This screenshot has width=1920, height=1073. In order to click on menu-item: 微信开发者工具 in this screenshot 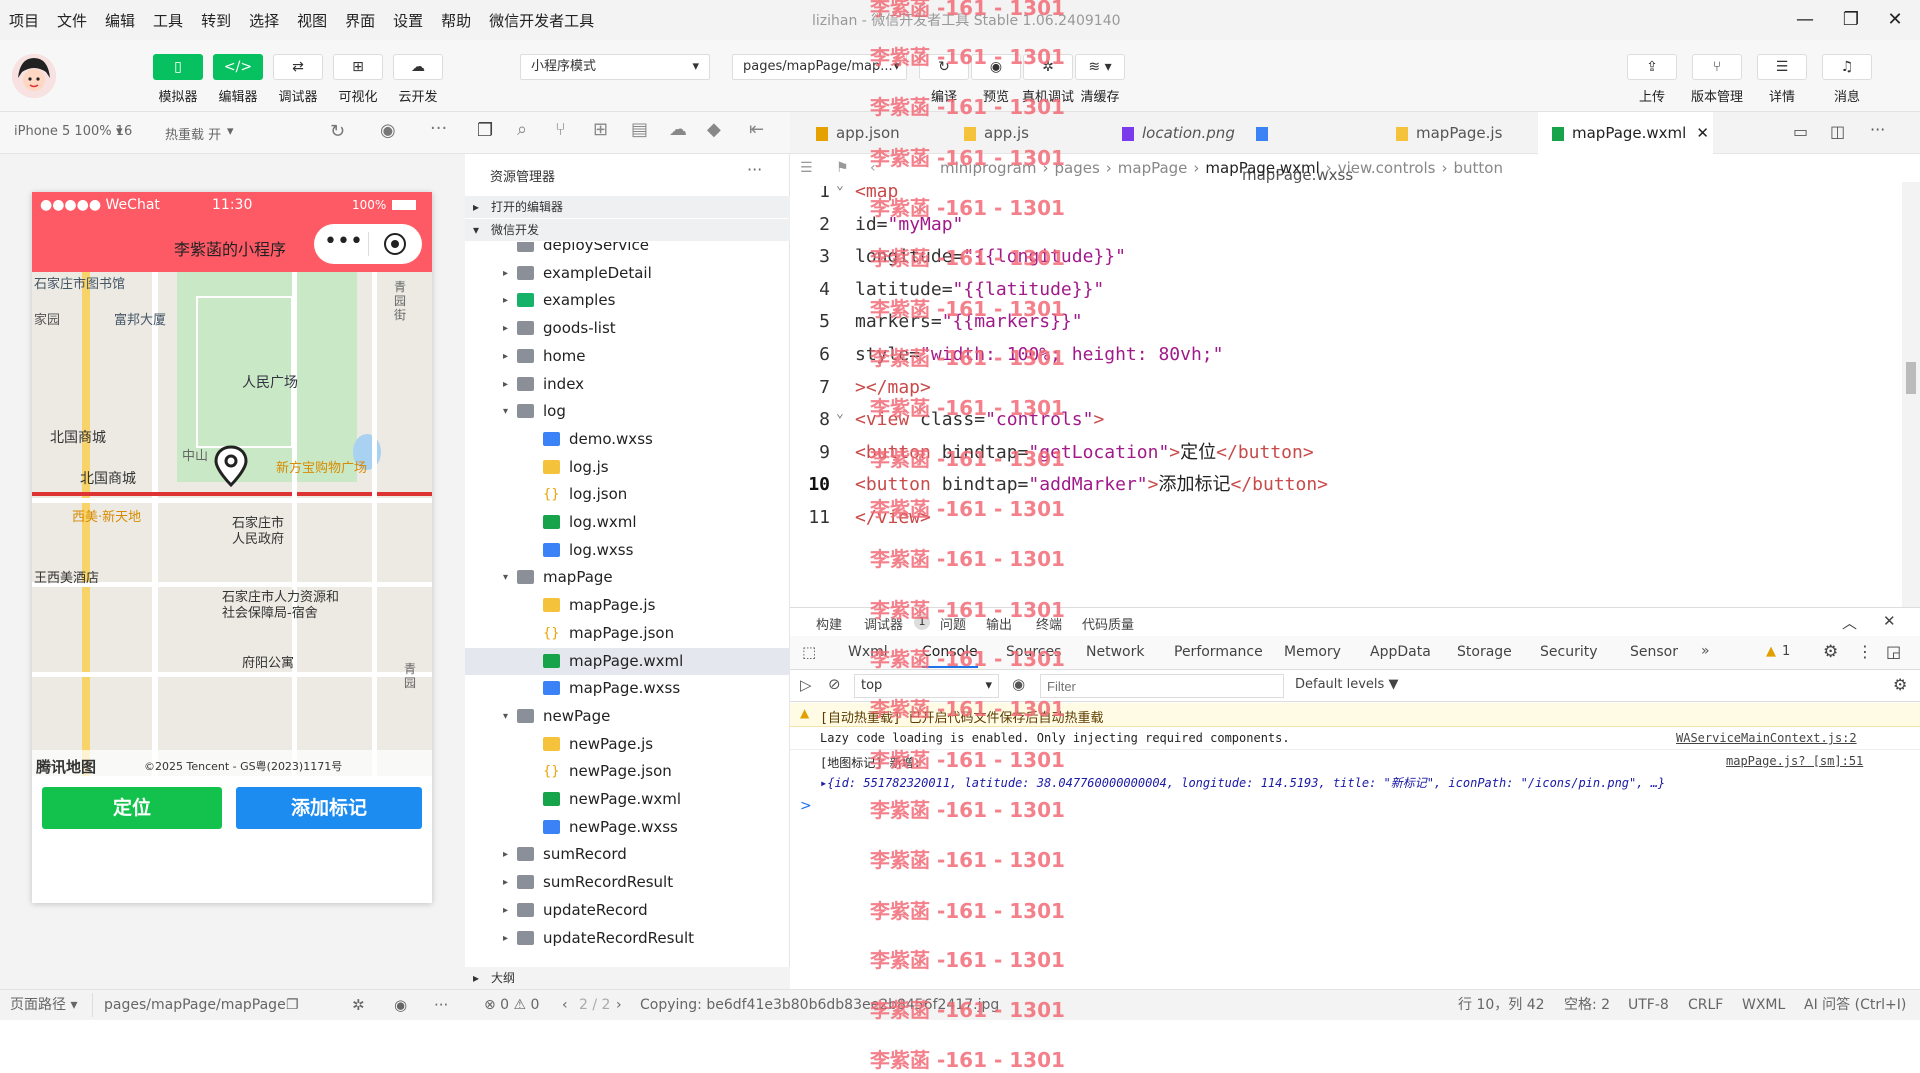, I will do `click(541, 20)`.